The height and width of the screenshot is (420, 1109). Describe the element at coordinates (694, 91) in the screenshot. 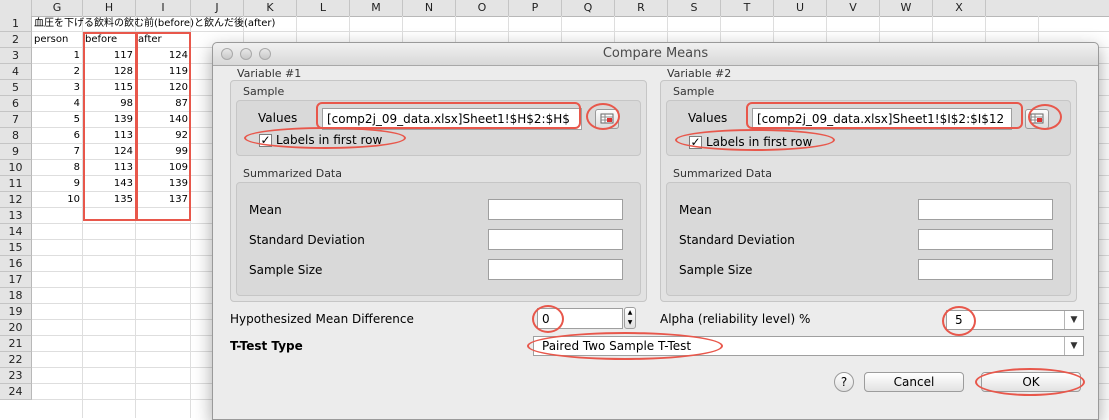

I see `variable2-sample-label: Sample` at that location.